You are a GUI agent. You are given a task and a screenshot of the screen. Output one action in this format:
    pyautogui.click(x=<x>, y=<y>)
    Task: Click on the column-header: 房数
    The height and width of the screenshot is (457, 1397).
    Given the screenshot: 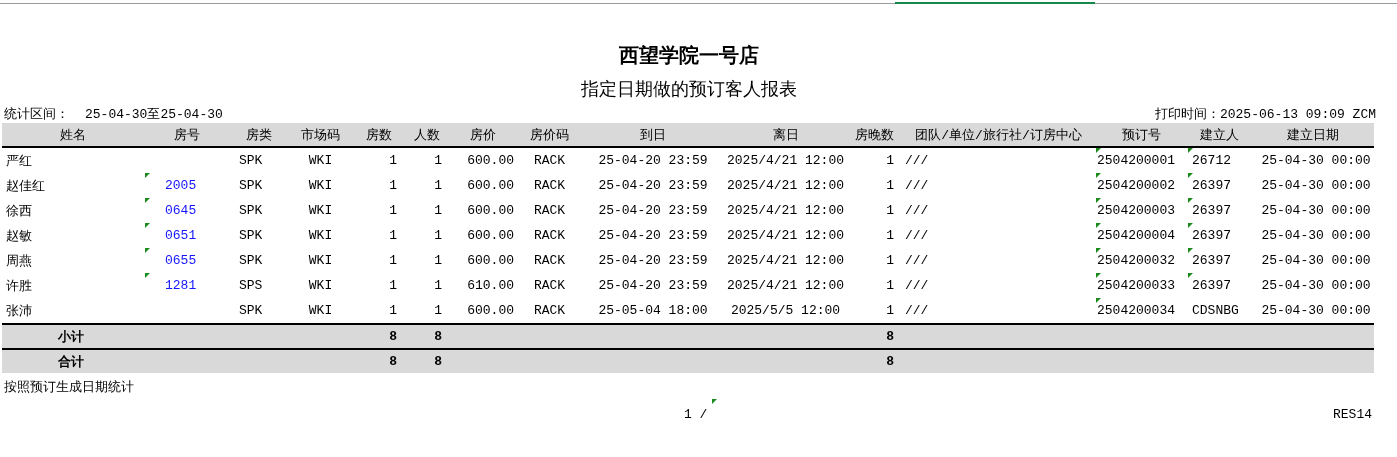 What is the action you would take?
    pyautogui.click(x=379, y=135)
    